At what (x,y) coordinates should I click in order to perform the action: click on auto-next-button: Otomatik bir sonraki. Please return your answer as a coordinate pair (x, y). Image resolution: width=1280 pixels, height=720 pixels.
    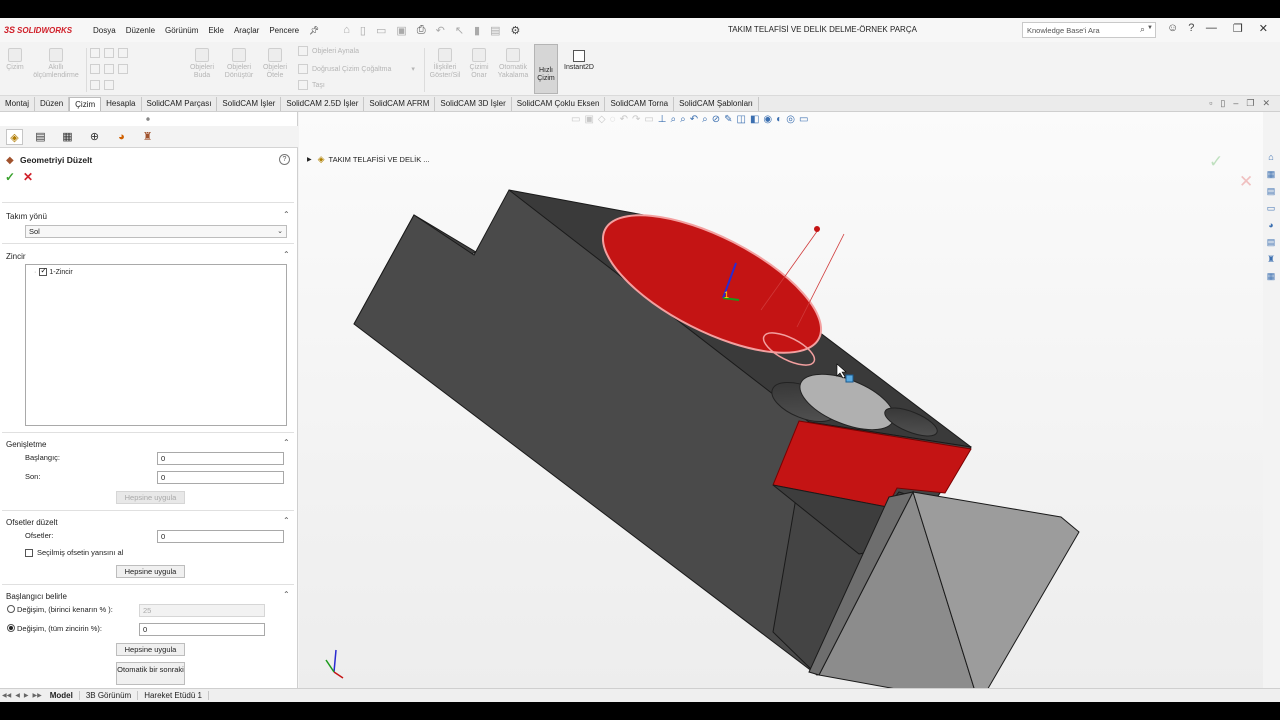
    Looking at the image, I should click on (150, 673).